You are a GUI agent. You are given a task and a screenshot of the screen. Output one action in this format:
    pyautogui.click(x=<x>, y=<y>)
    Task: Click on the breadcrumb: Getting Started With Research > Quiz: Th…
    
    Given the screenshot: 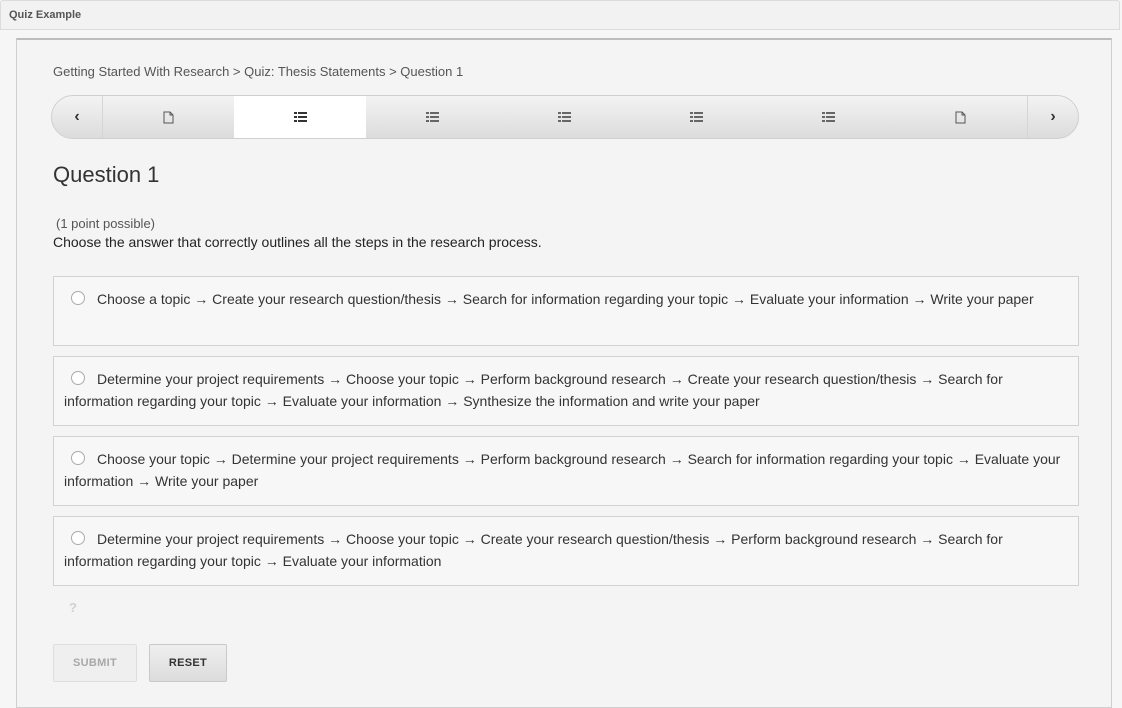 What is the action you would take?
    pyautogui.click(x=258, y=71)
    